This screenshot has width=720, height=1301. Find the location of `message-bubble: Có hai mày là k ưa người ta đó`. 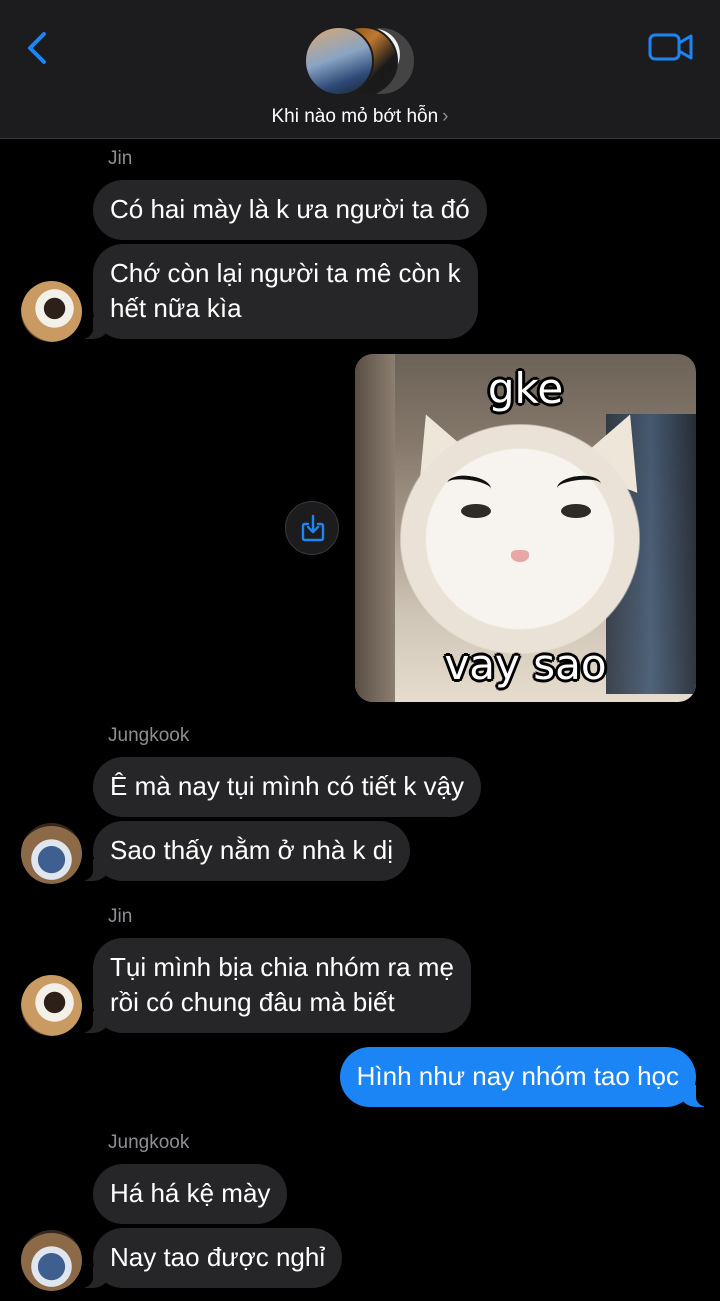

message-bubble: Có hai mày là k ưa người ta đó is located at coordinates (290, 210).